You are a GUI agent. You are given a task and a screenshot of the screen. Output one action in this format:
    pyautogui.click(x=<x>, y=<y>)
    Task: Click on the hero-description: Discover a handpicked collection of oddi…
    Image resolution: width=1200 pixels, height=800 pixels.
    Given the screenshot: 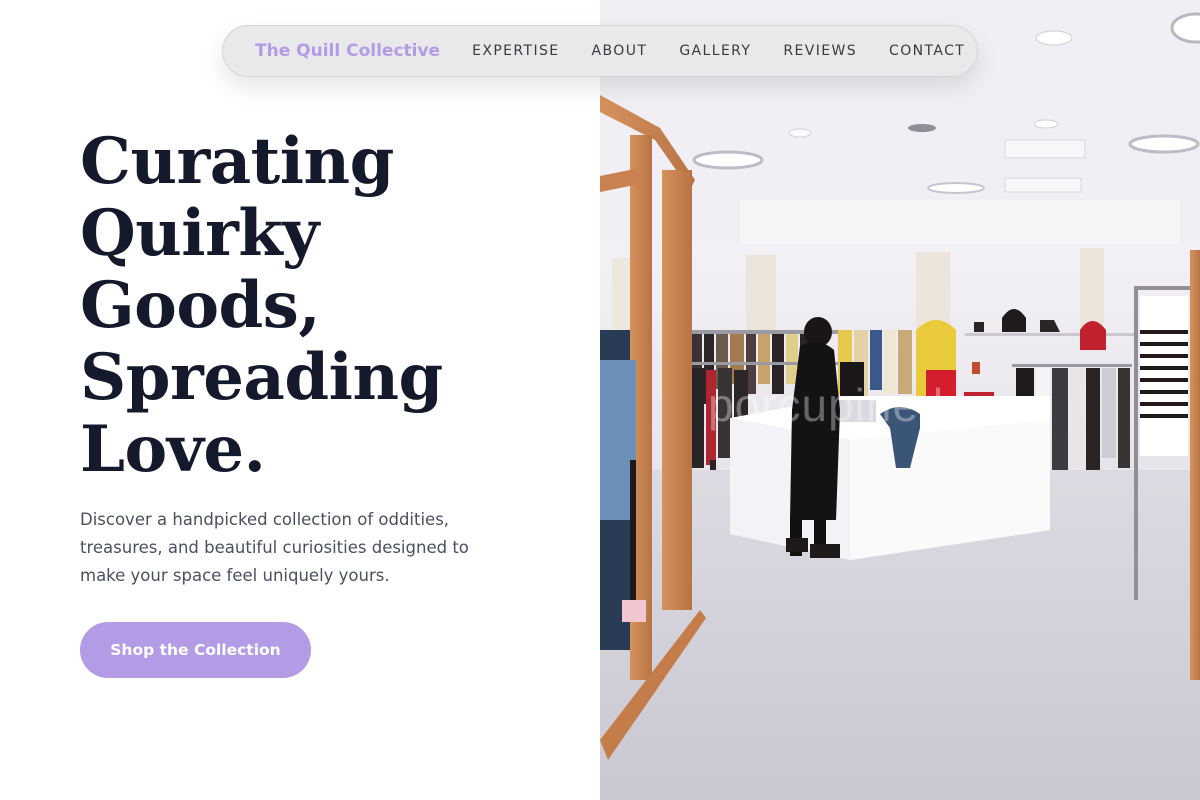 What is the action you would take?
    pyautogui.click(x=274, y=547)
    